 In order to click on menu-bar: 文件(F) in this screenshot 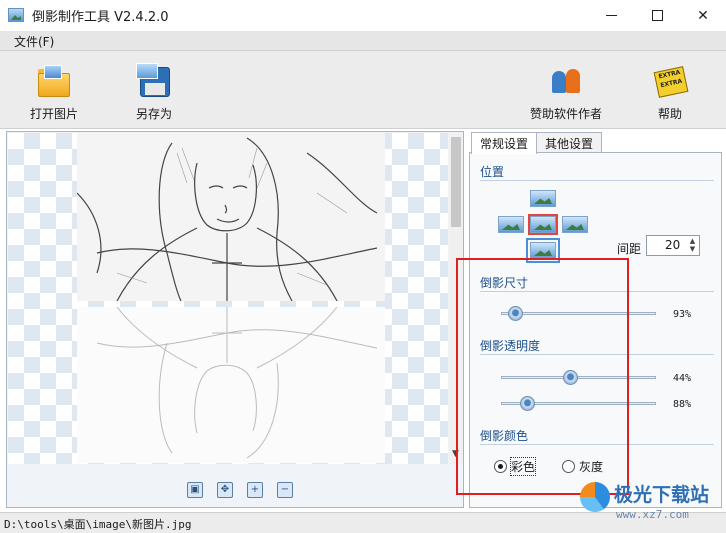, I will do `click(363, 41)`.